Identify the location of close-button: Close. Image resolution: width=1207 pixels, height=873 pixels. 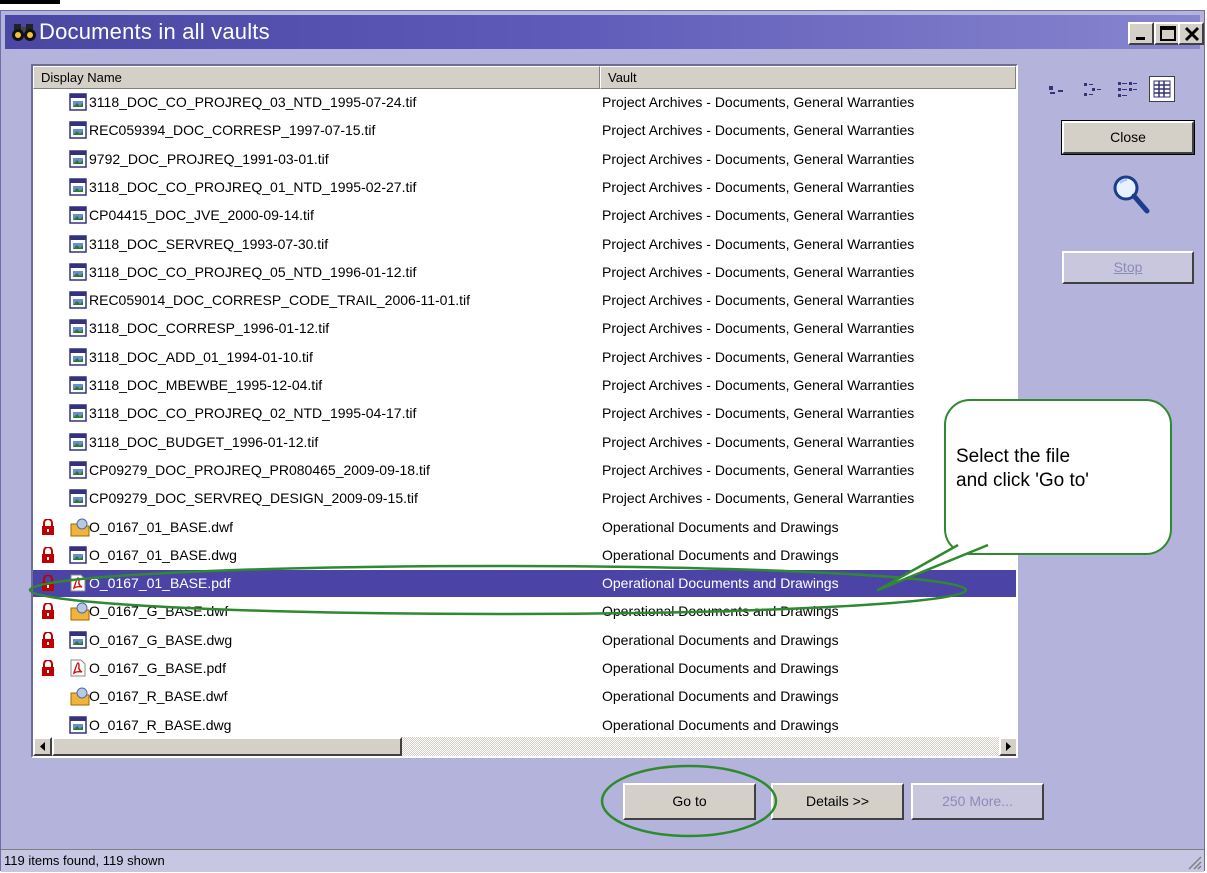
(1128, 137).